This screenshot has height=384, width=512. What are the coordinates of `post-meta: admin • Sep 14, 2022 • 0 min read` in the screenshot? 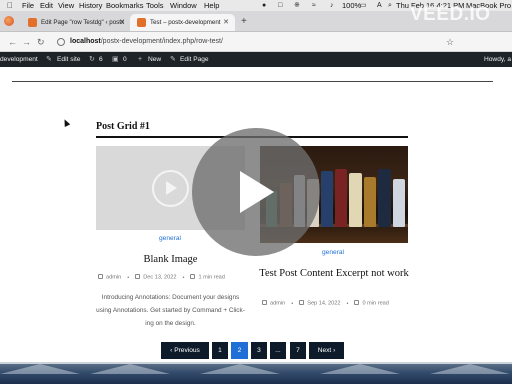 It's located at (325, 303).